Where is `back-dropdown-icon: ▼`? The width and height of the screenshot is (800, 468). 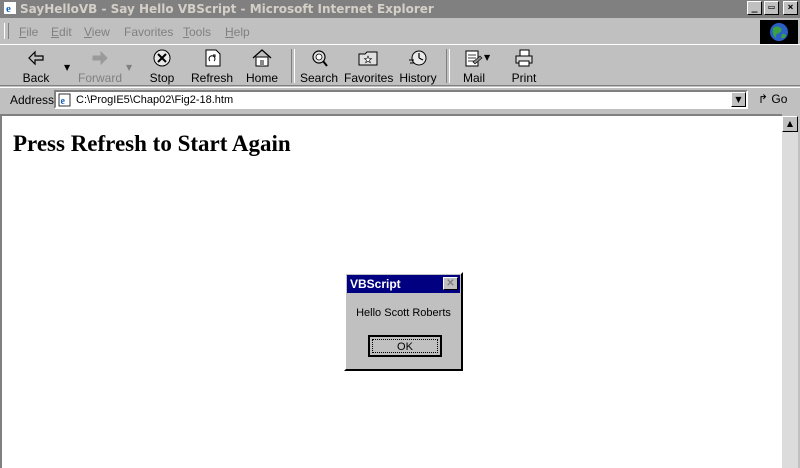 back-dropdown-icon: ▼ is located at coordinates (67, 67).